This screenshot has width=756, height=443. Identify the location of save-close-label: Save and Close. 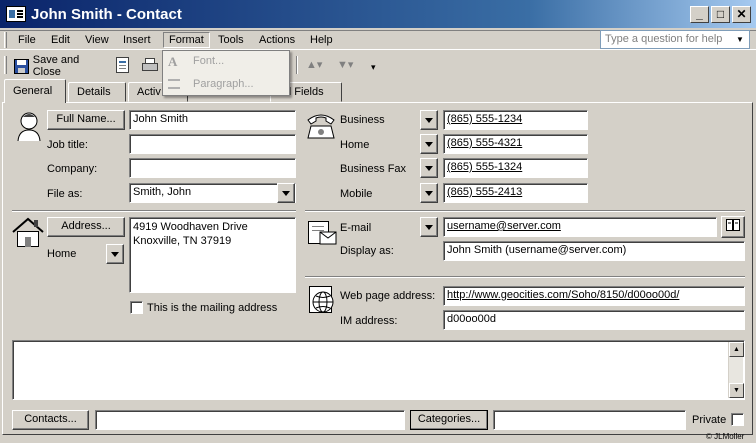
(56, 66).